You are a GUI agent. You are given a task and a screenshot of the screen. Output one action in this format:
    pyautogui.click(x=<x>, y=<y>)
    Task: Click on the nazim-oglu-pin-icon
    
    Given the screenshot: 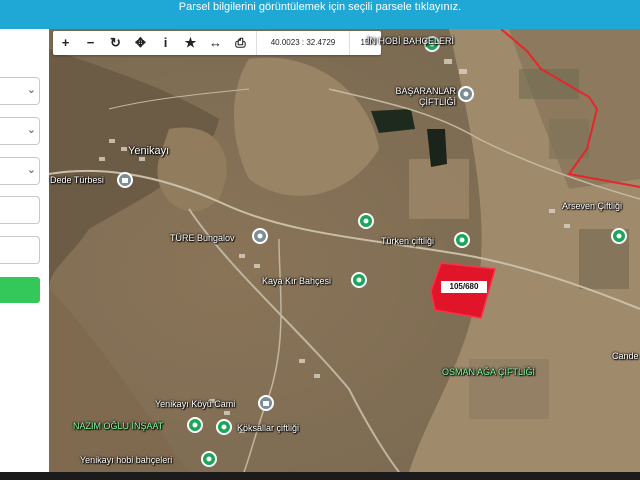 What is the action you would take?
    pyautogui.click(x=195, y=425)
    